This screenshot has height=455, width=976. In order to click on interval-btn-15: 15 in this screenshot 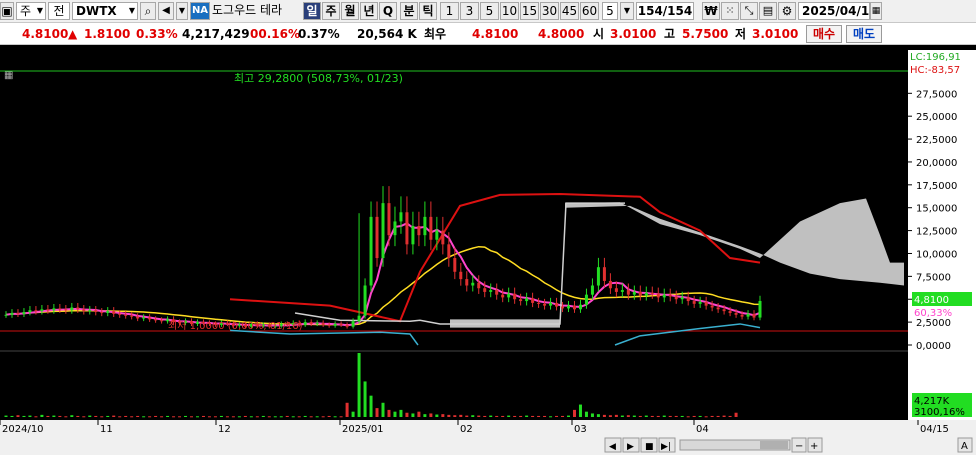, I will do `click(529, 11)`.